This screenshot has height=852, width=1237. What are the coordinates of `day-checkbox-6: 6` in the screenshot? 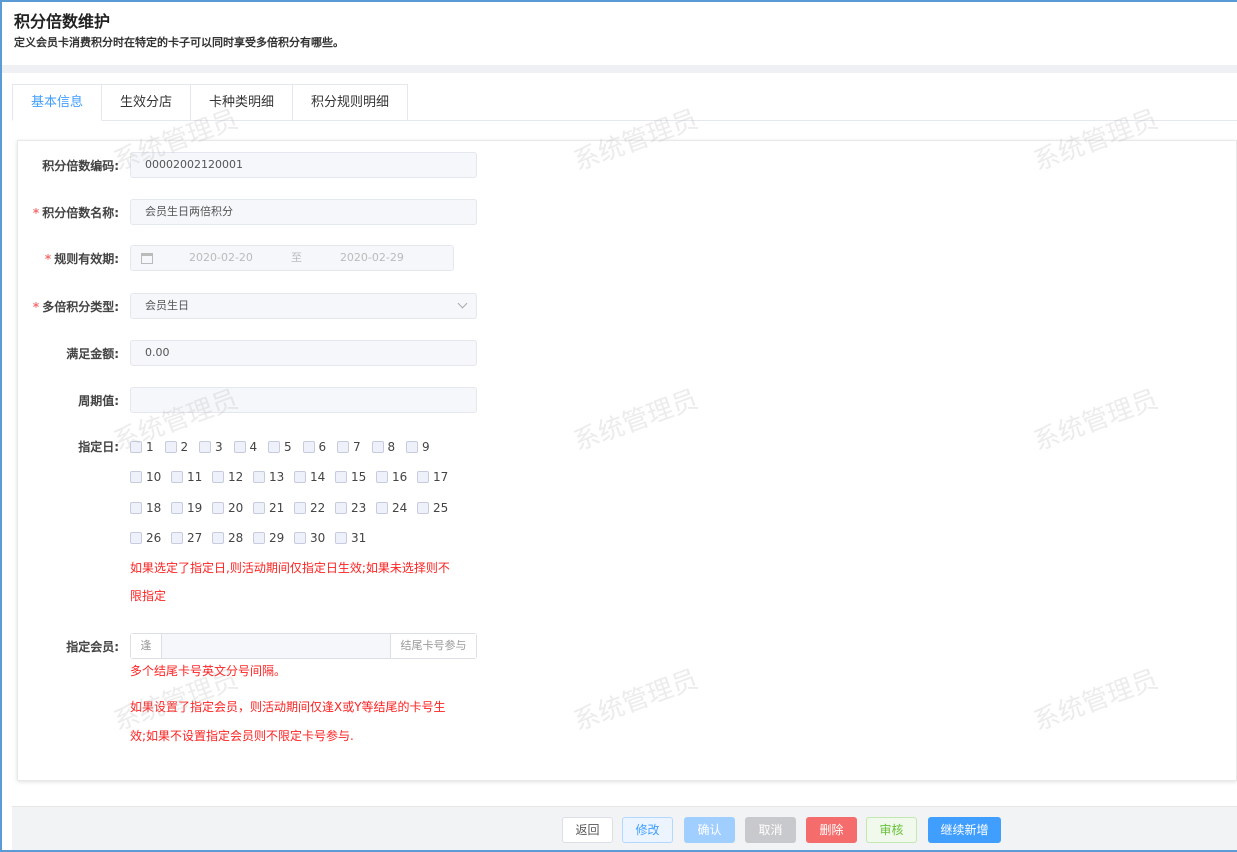 It's located at (320, 447).